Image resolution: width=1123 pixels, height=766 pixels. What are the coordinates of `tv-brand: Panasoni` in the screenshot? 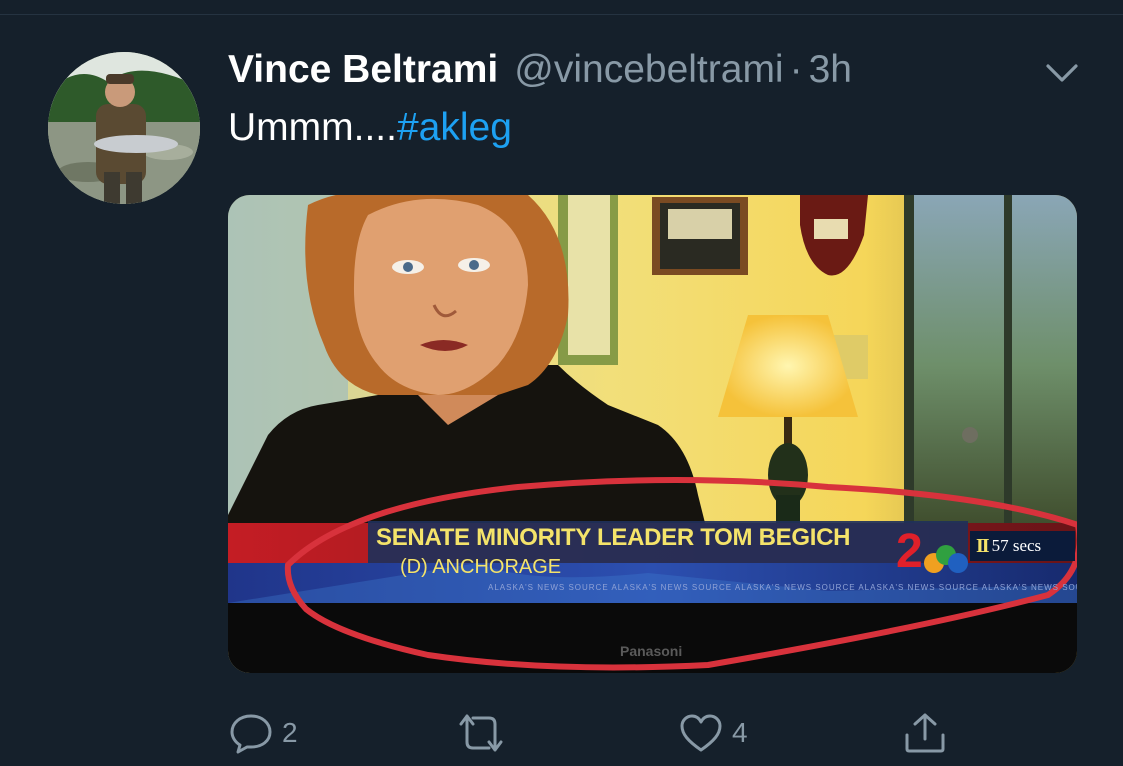 It's located at (651, 651).